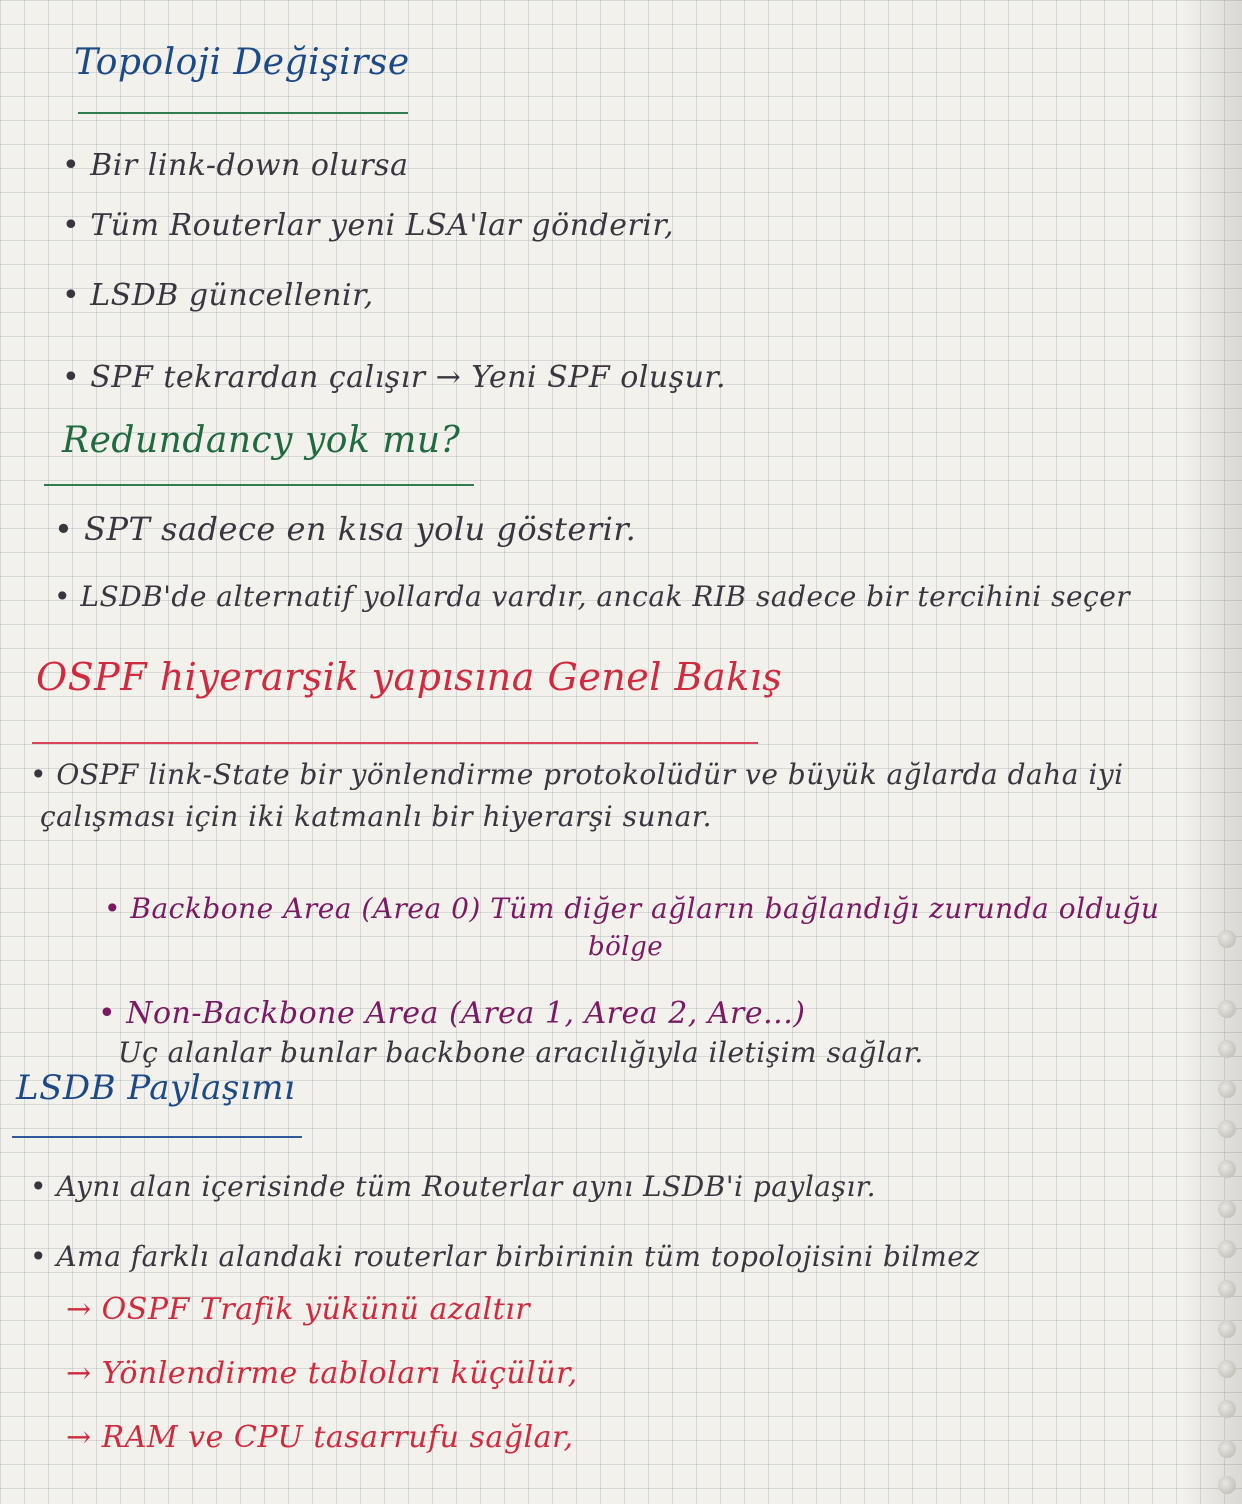  I want to click on note-line: → Yönlendirme tabloları küçülür,, so click(322, 1373).